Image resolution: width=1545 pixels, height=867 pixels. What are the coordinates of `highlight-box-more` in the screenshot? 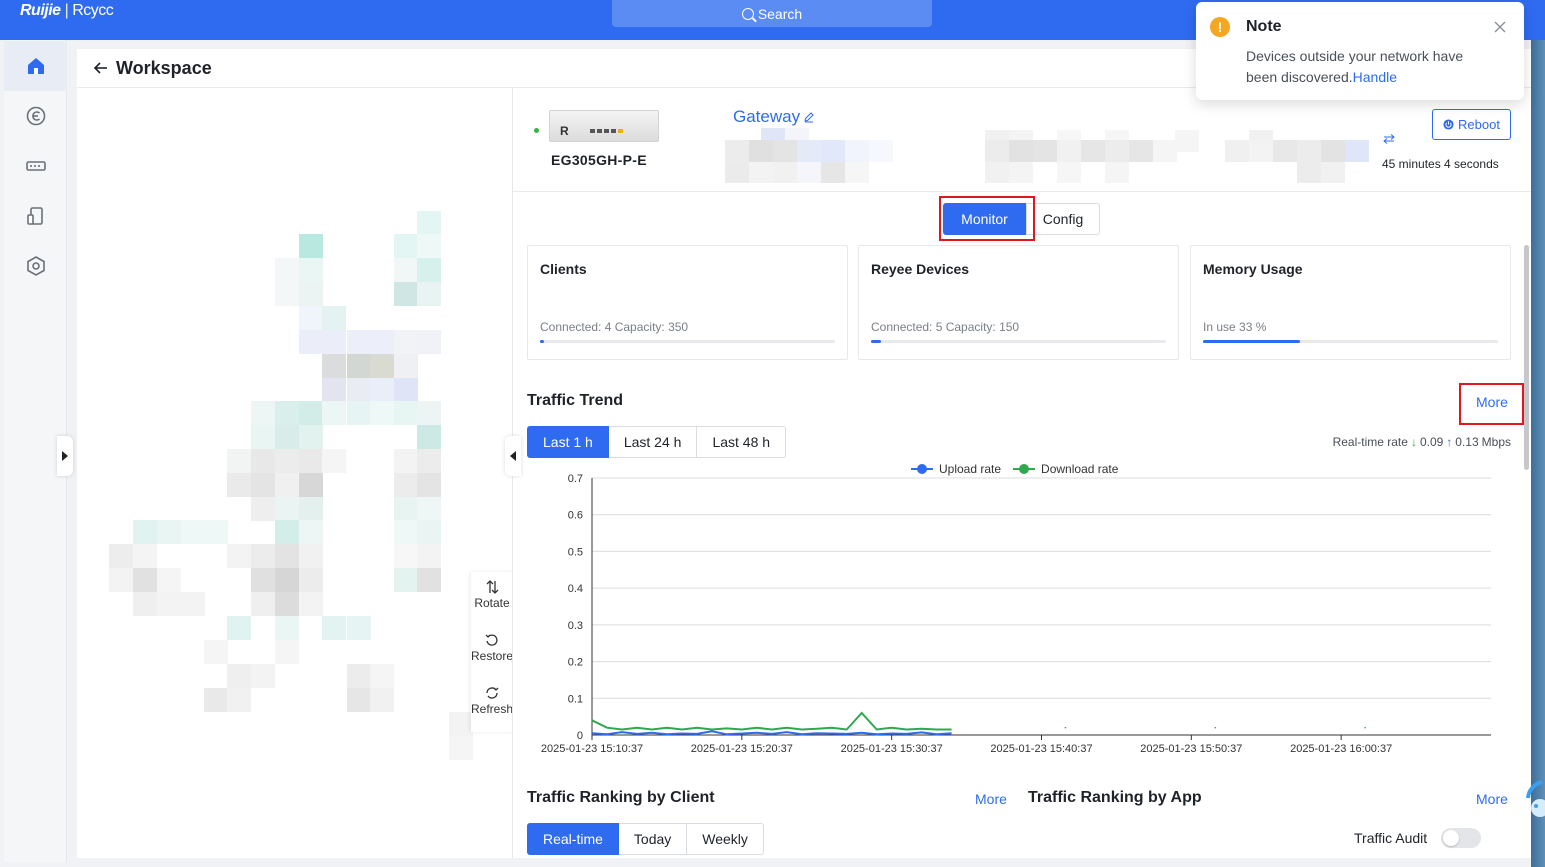 It's located at (1491, 404).